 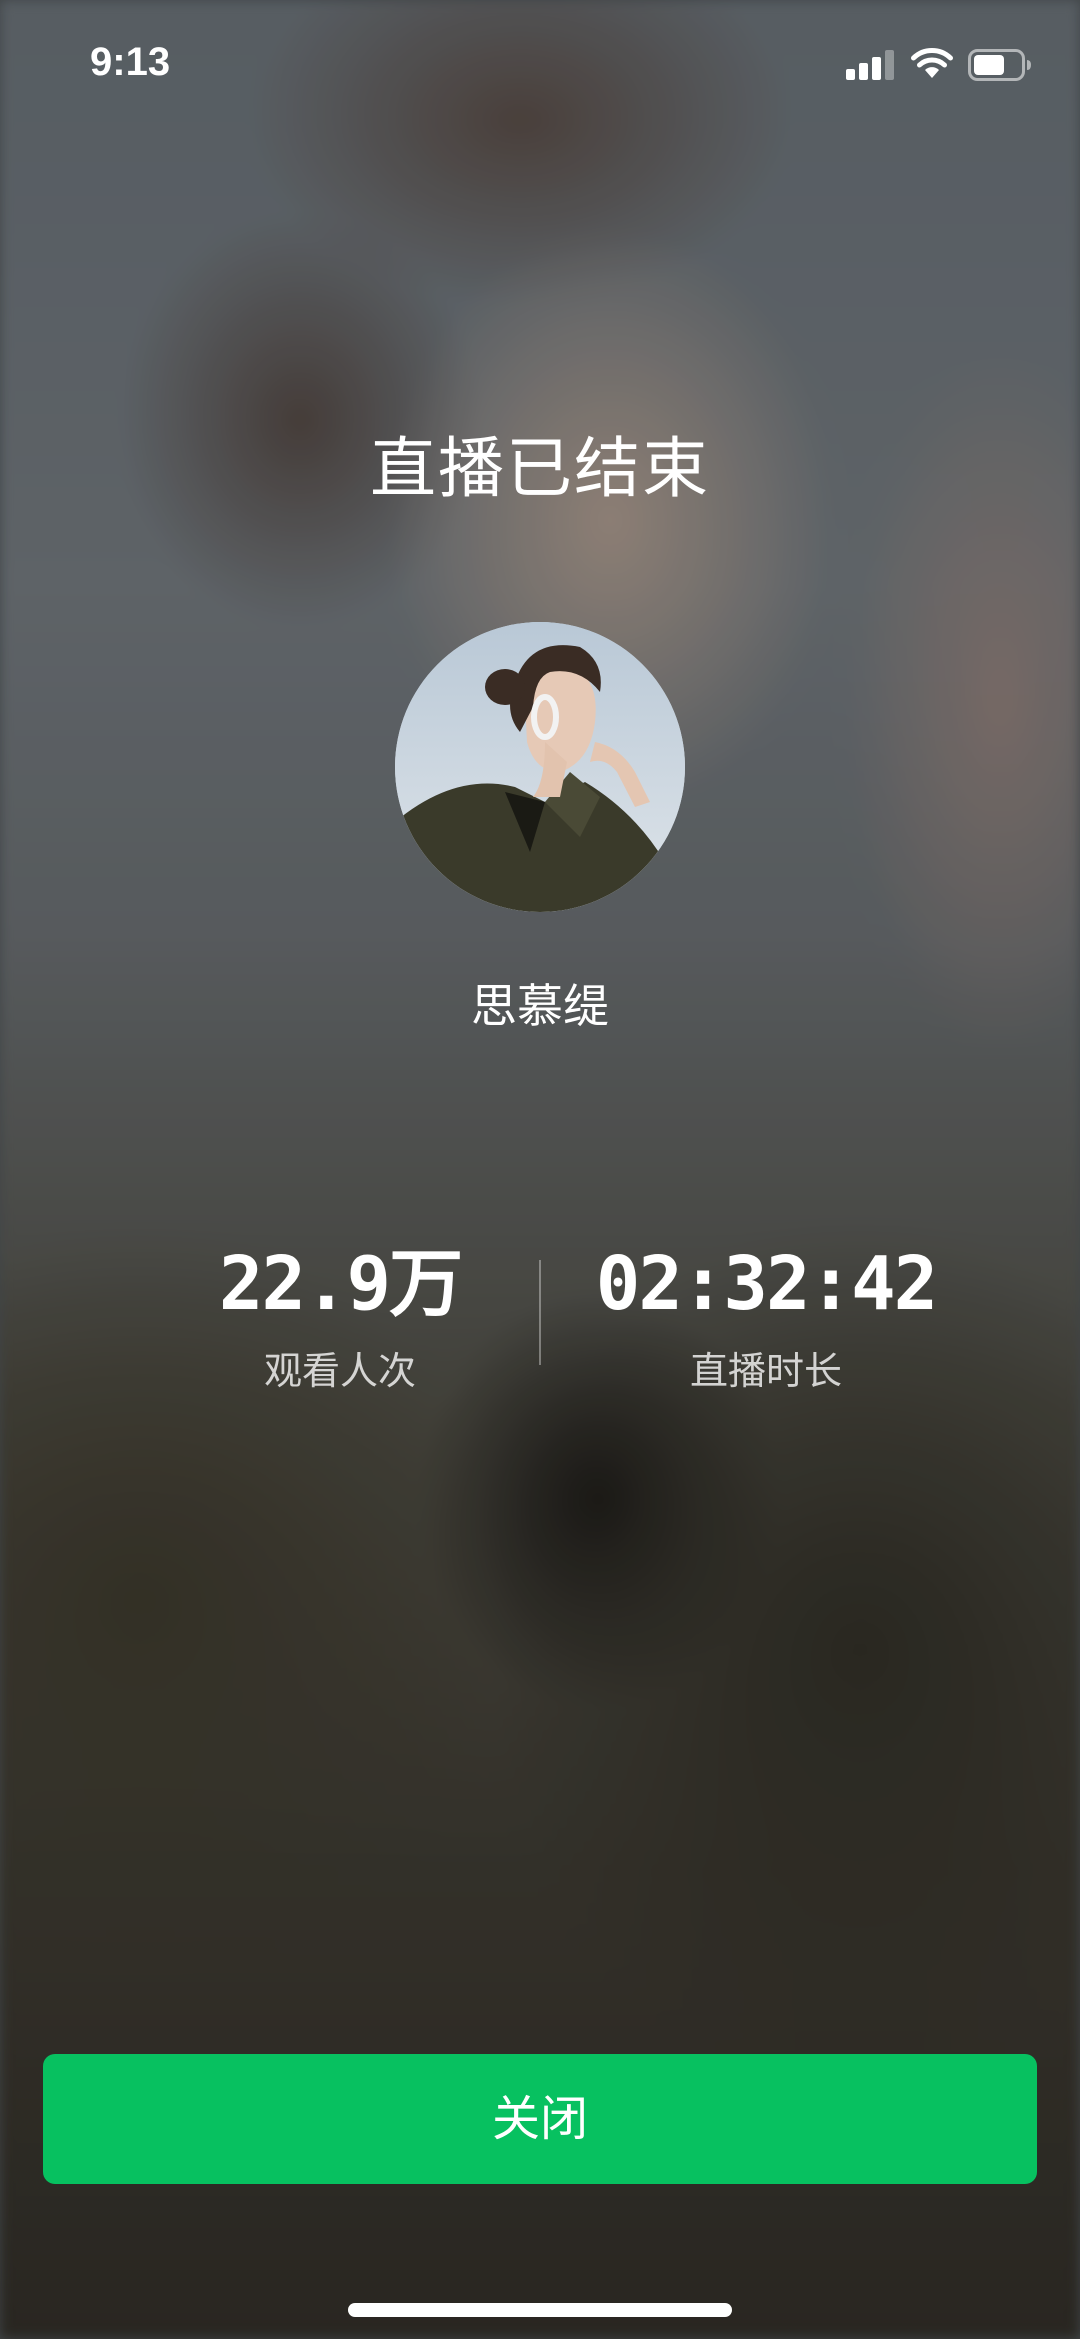 I want to click on host-avatar, so click(x=540, y=767).